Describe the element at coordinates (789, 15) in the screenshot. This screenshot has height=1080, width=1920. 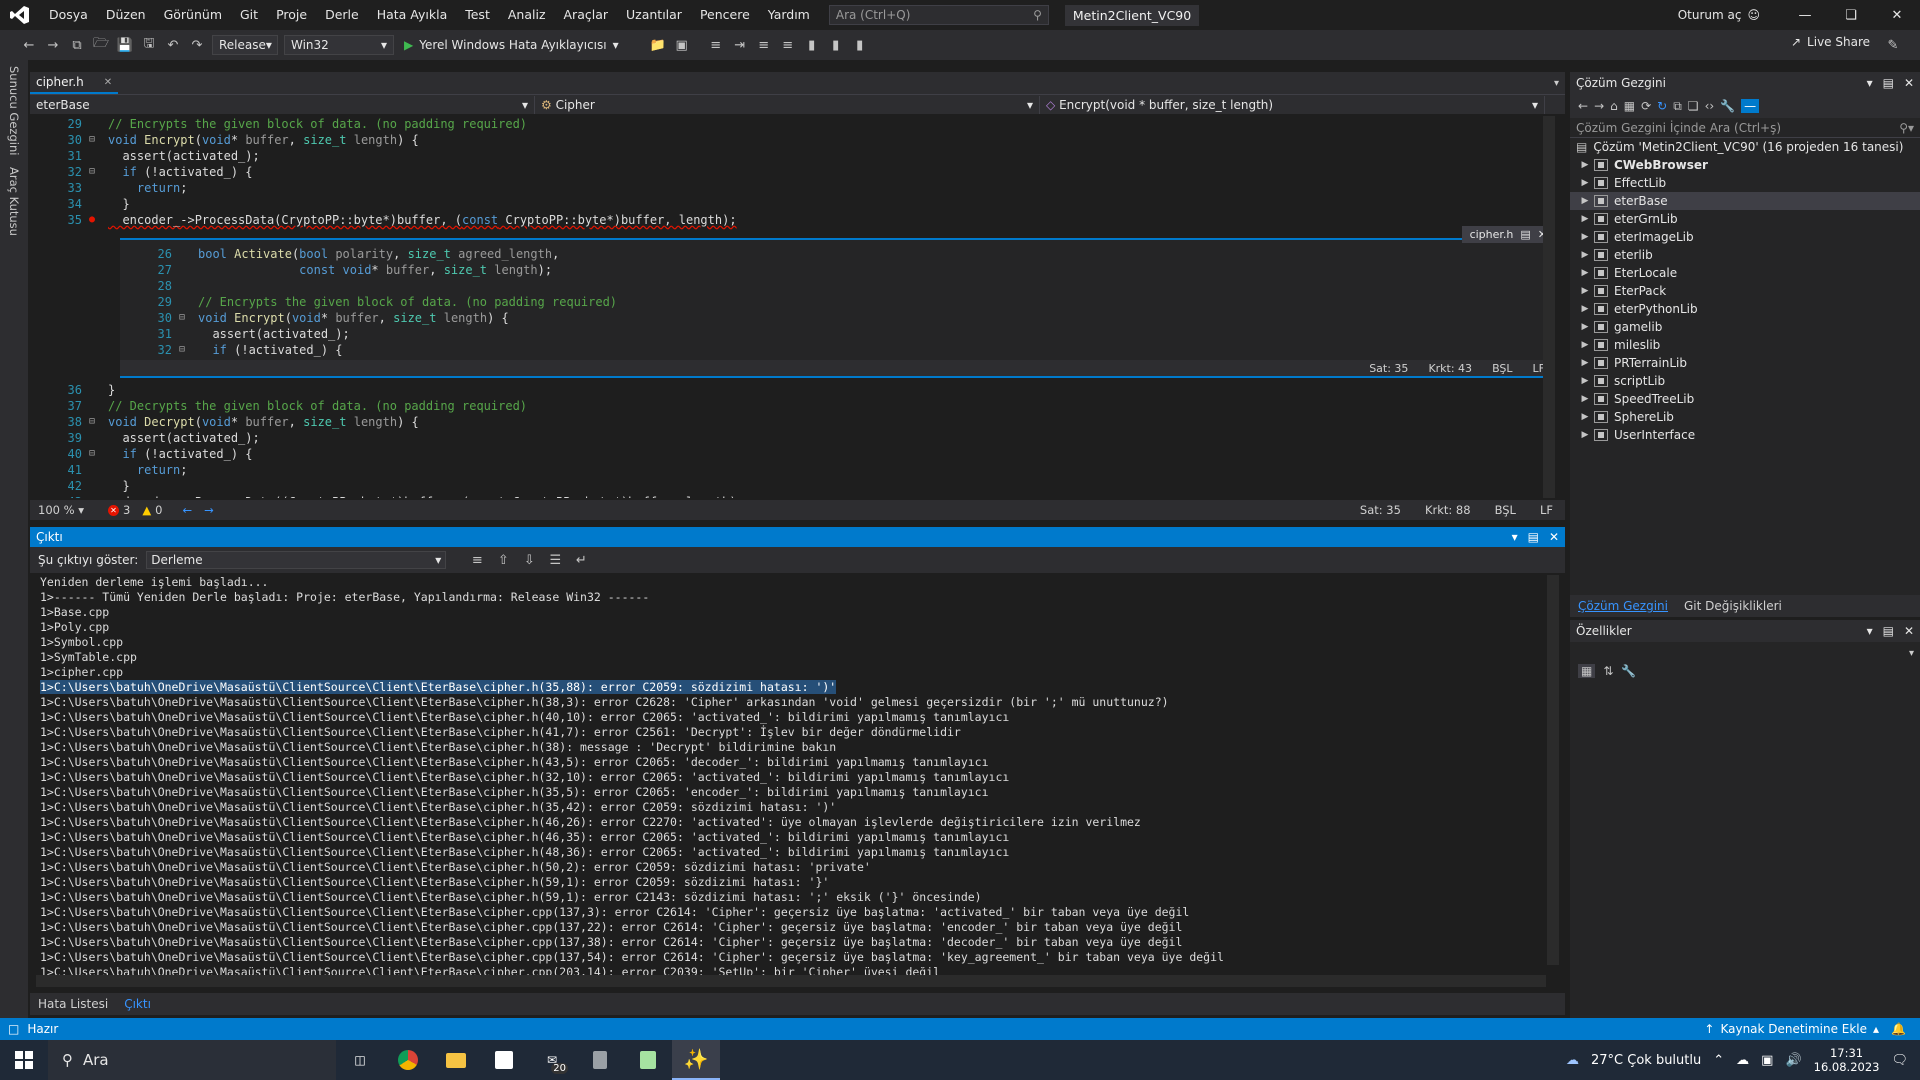
I see `menu-item: Yardım` at that location.